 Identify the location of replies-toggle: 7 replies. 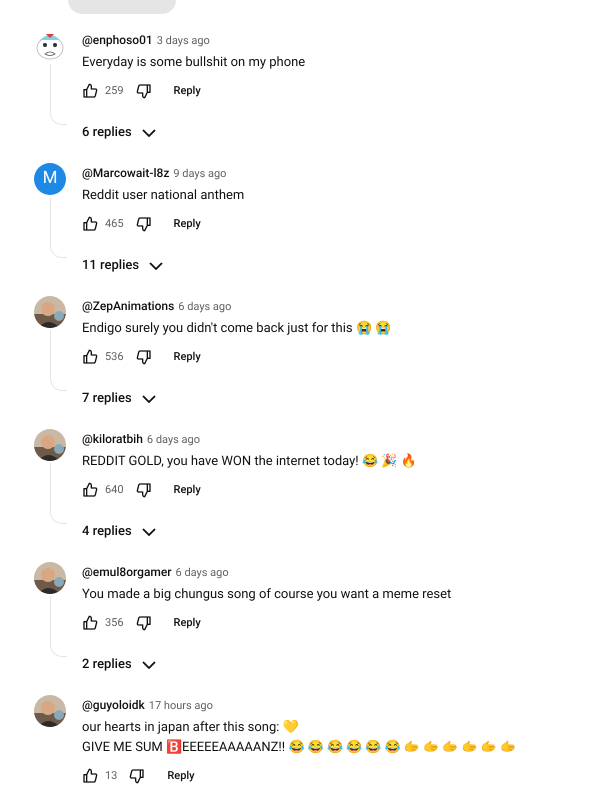
(119, 398).